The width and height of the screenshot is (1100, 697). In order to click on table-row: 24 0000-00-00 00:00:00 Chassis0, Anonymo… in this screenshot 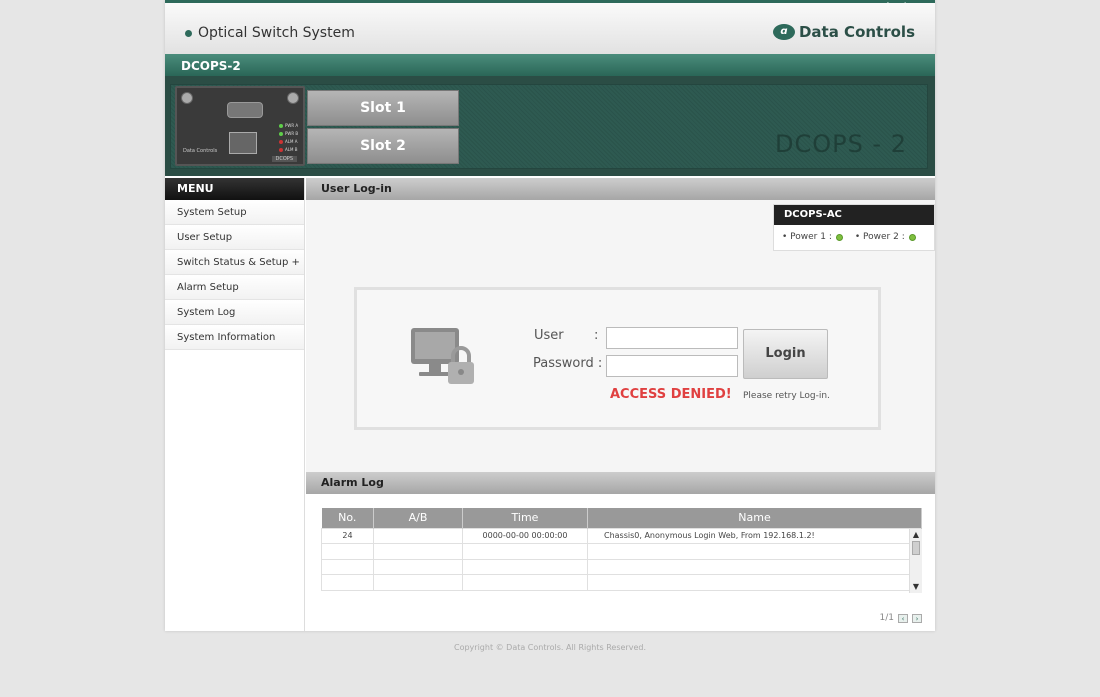, I will do `click(621, 535)`.